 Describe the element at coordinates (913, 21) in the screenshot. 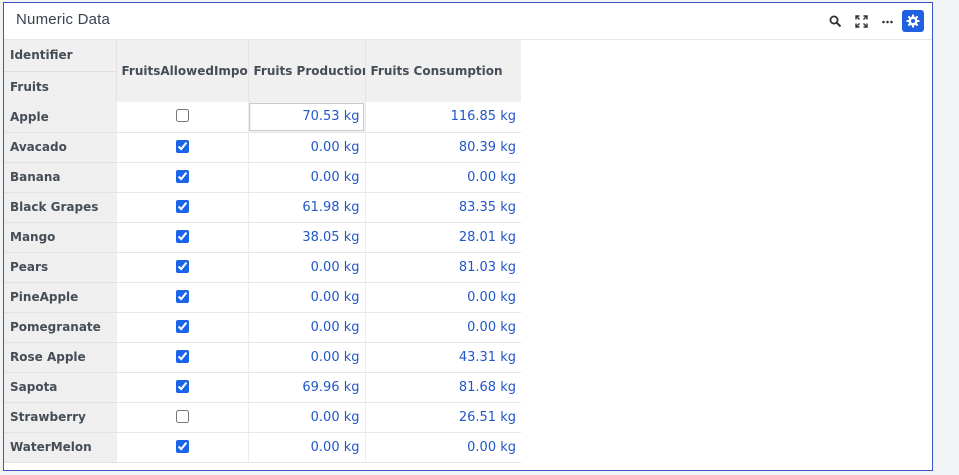

I see `settings-icon` at that location.